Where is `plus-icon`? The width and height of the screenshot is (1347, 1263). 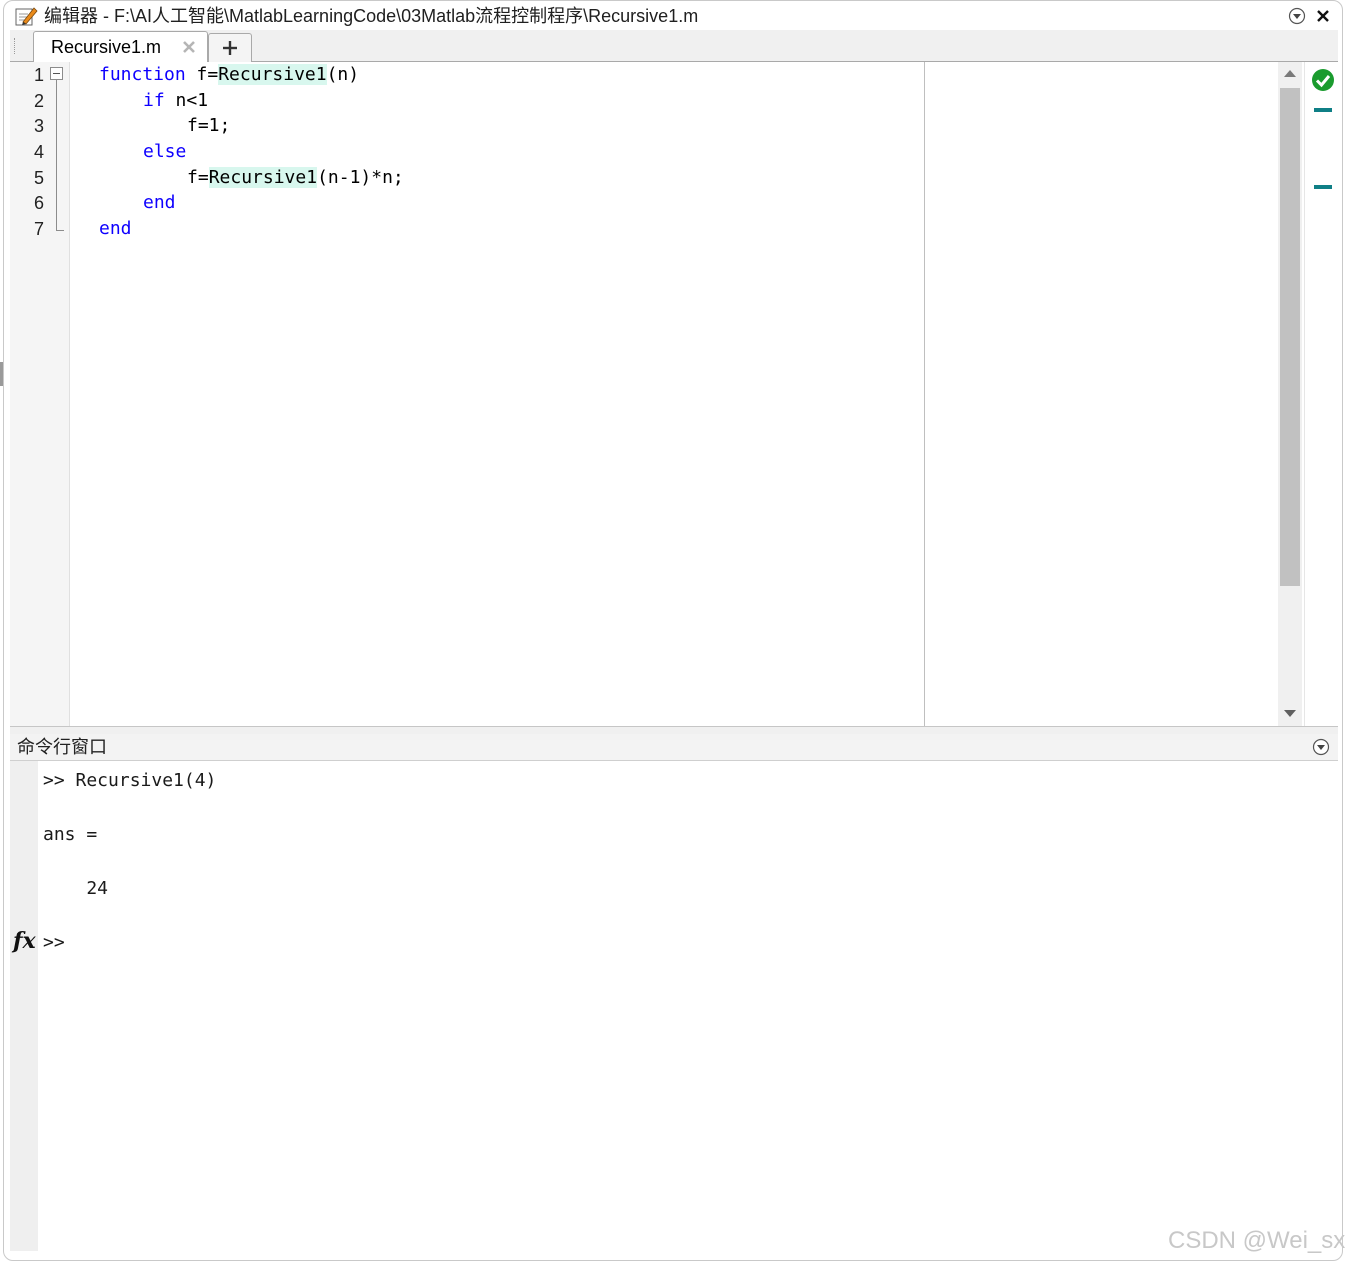
plus-icon is located at coordinates (230, 48).